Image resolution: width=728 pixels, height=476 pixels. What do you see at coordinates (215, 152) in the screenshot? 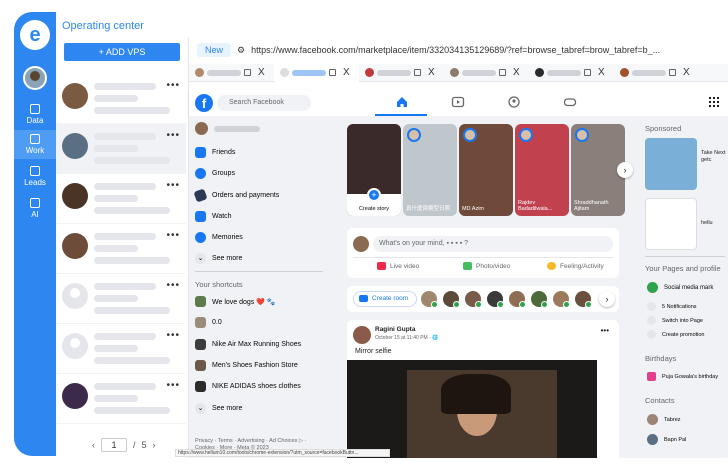
I see `left-nav-friends: Friends` at bounding box center [215, 152].